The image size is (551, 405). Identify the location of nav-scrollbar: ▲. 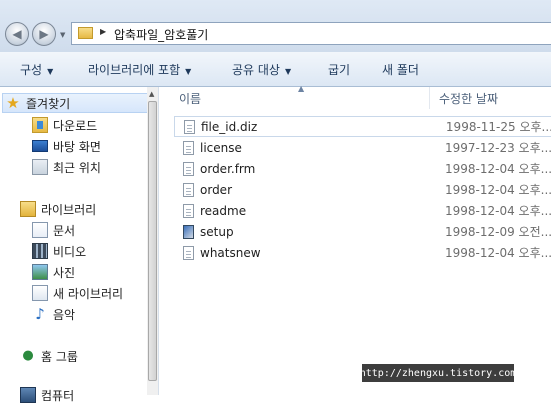
(152, 241).